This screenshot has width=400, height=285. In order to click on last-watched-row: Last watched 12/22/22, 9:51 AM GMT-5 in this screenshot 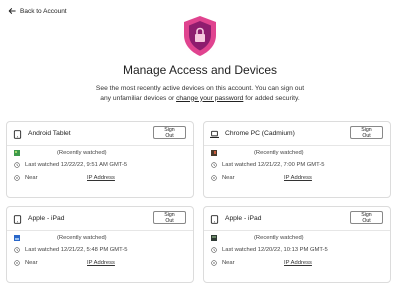, I will do `click(70, 165)`.